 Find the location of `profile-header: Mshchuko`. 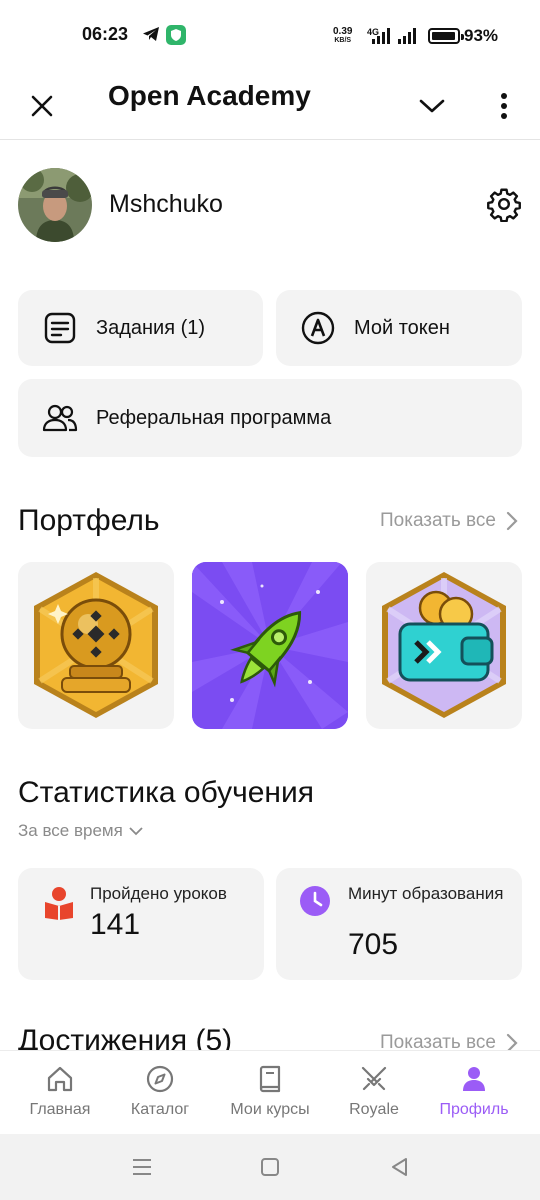

profile-header: Mshchuko is located at coordinates (270, 205).